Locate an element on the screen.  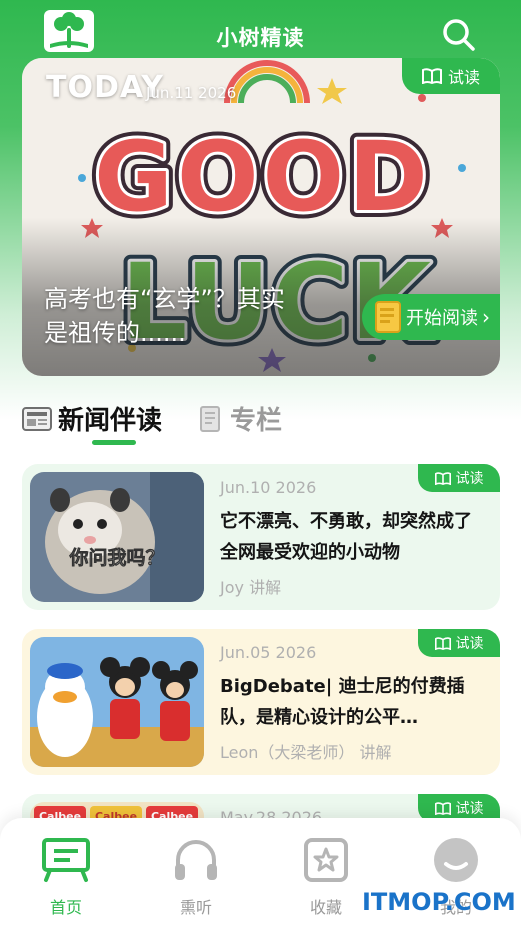
nav-listen: 熏听 is located at coordinates (196, 877).